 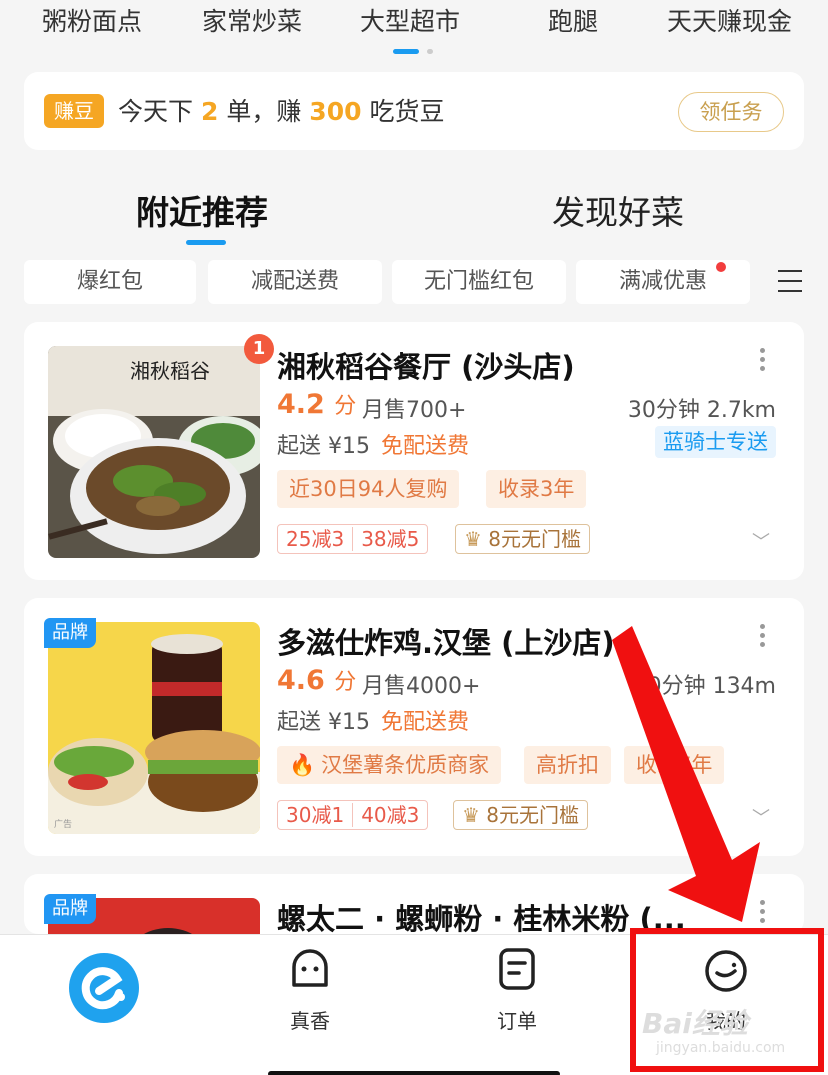 What do you see at coordinates (573, 20) in the screenshot?
I see `category-item: 跑腿` at bounding box center [573, 20].